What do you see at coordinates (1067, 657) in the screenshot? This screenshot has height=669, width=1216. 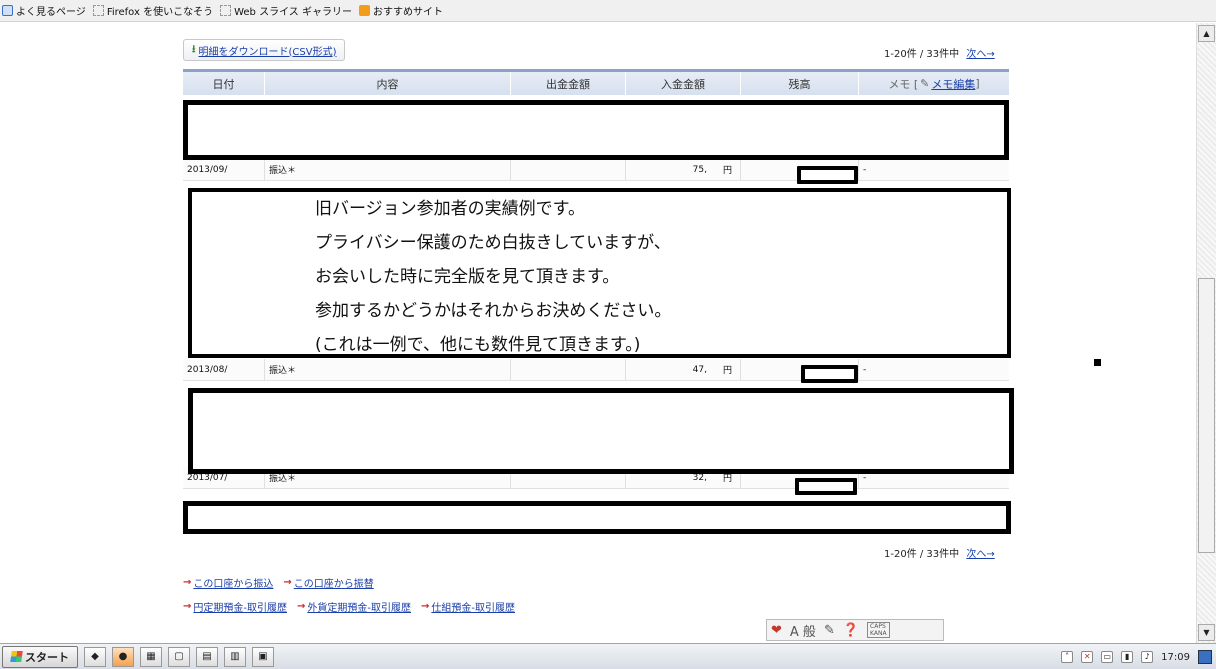 I see `chevron-up-icon: ˄` at bounding box center [1067, 657].